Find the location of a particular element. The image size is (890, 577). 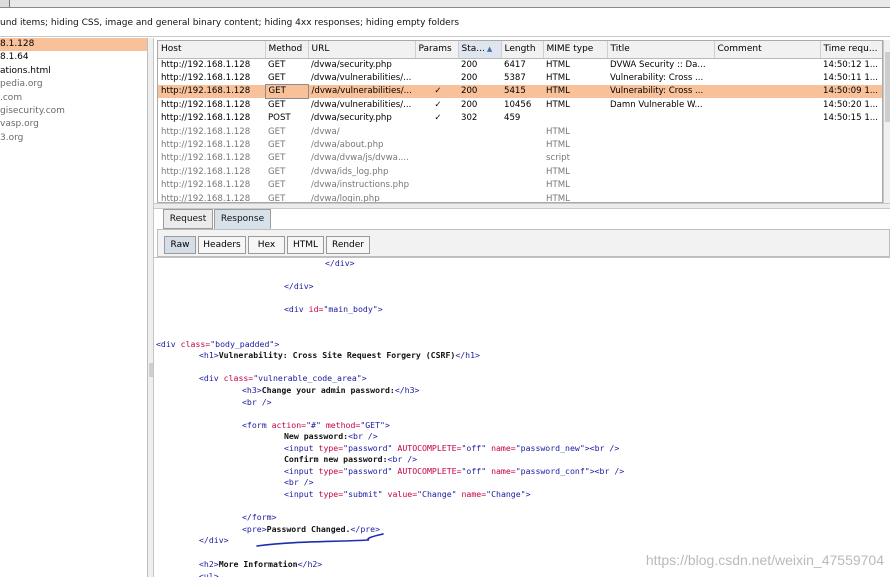

code-token: "password" is located at coordinates (370, 471).